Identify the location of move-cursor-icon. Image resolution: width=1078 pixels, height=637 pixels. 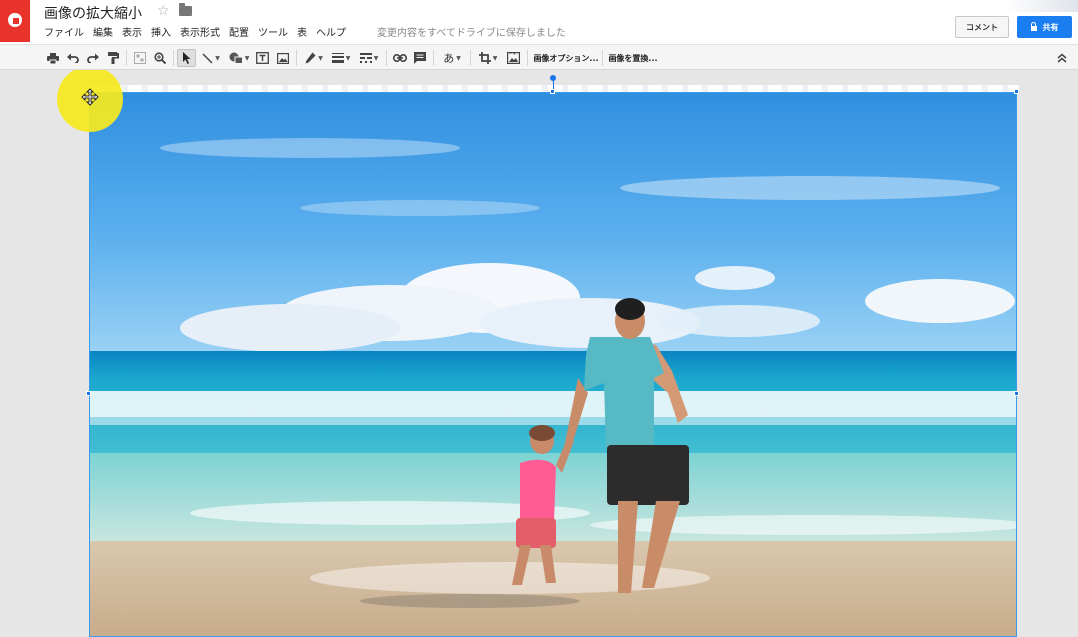
(90, 97).